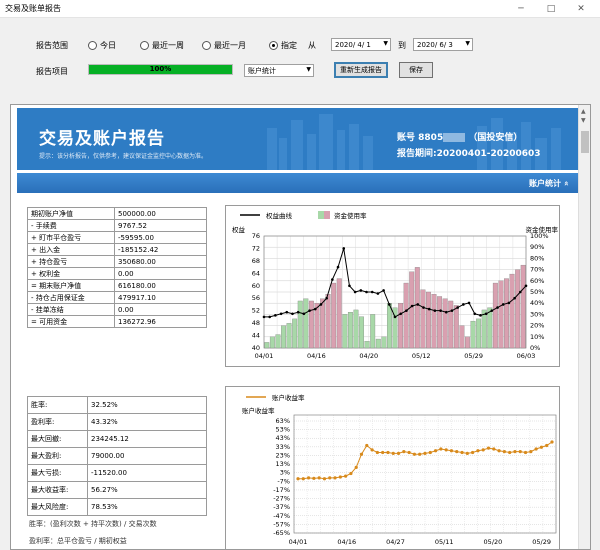 This screenshot has width=600, height=550. What do you see at coordinates (160, 261) in the screenshot?
I see `stat-value: 350680.00` at bounding box center [160, 261].